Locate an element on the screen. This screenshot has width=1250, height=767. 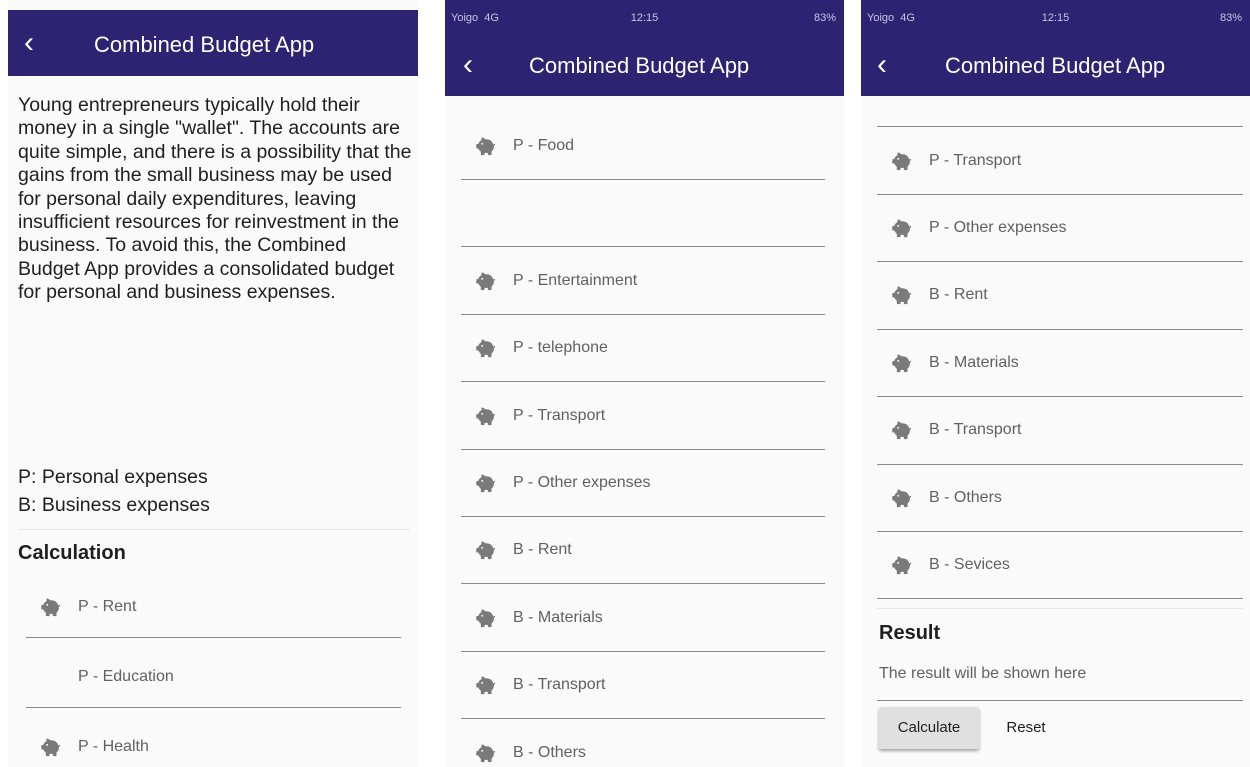
calculate-button: Calculate is located at coordinates (929, 728).